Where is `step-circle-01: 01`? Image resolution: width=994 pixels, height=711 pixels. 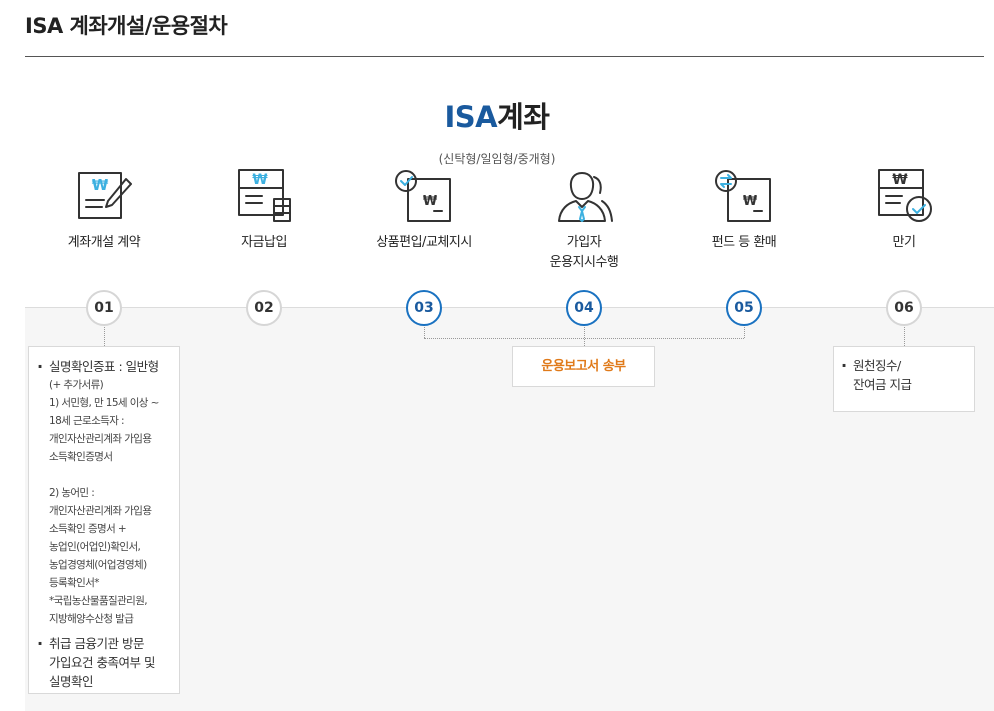 step-circle-01: 01 is located at coordinates (104, 308).